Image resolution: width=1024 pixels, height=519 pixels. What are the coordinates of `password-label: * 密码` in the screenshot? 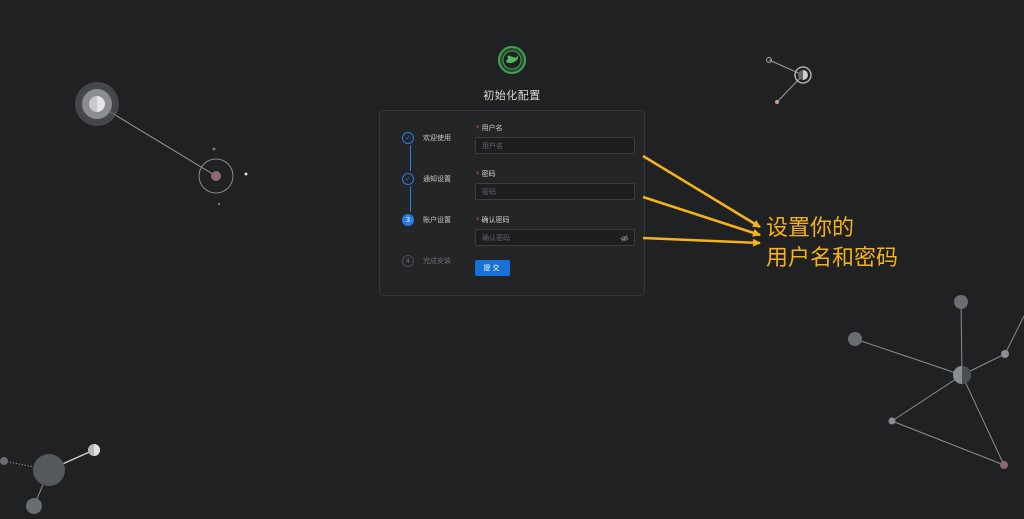 It's located at (486, 174).